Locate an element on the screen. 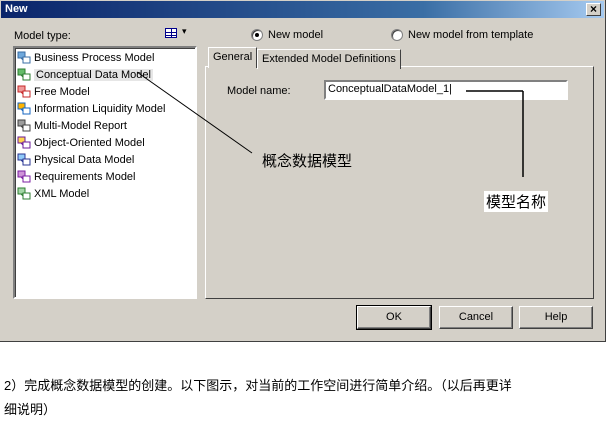 This screenshot has width=606, height=429. help-button: Help is located at coordinates (556, 317).